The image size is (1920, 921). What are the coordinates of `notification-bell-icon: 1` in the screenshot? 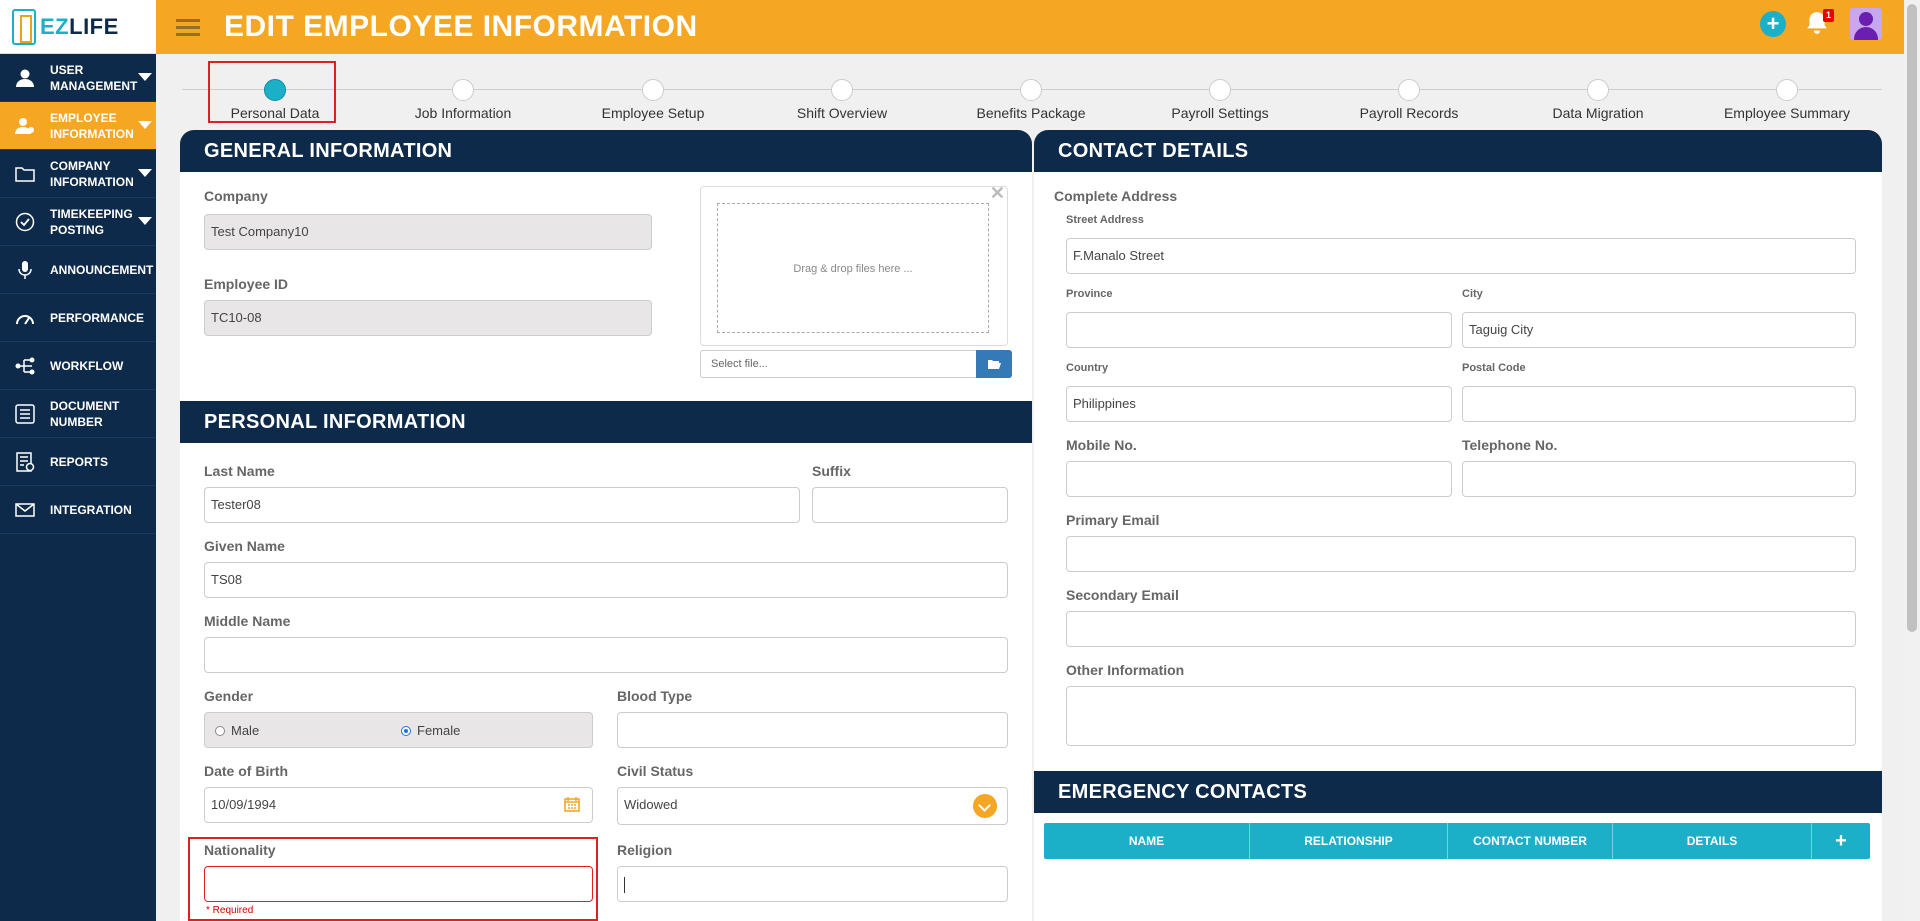 It's located at (1819, 23).